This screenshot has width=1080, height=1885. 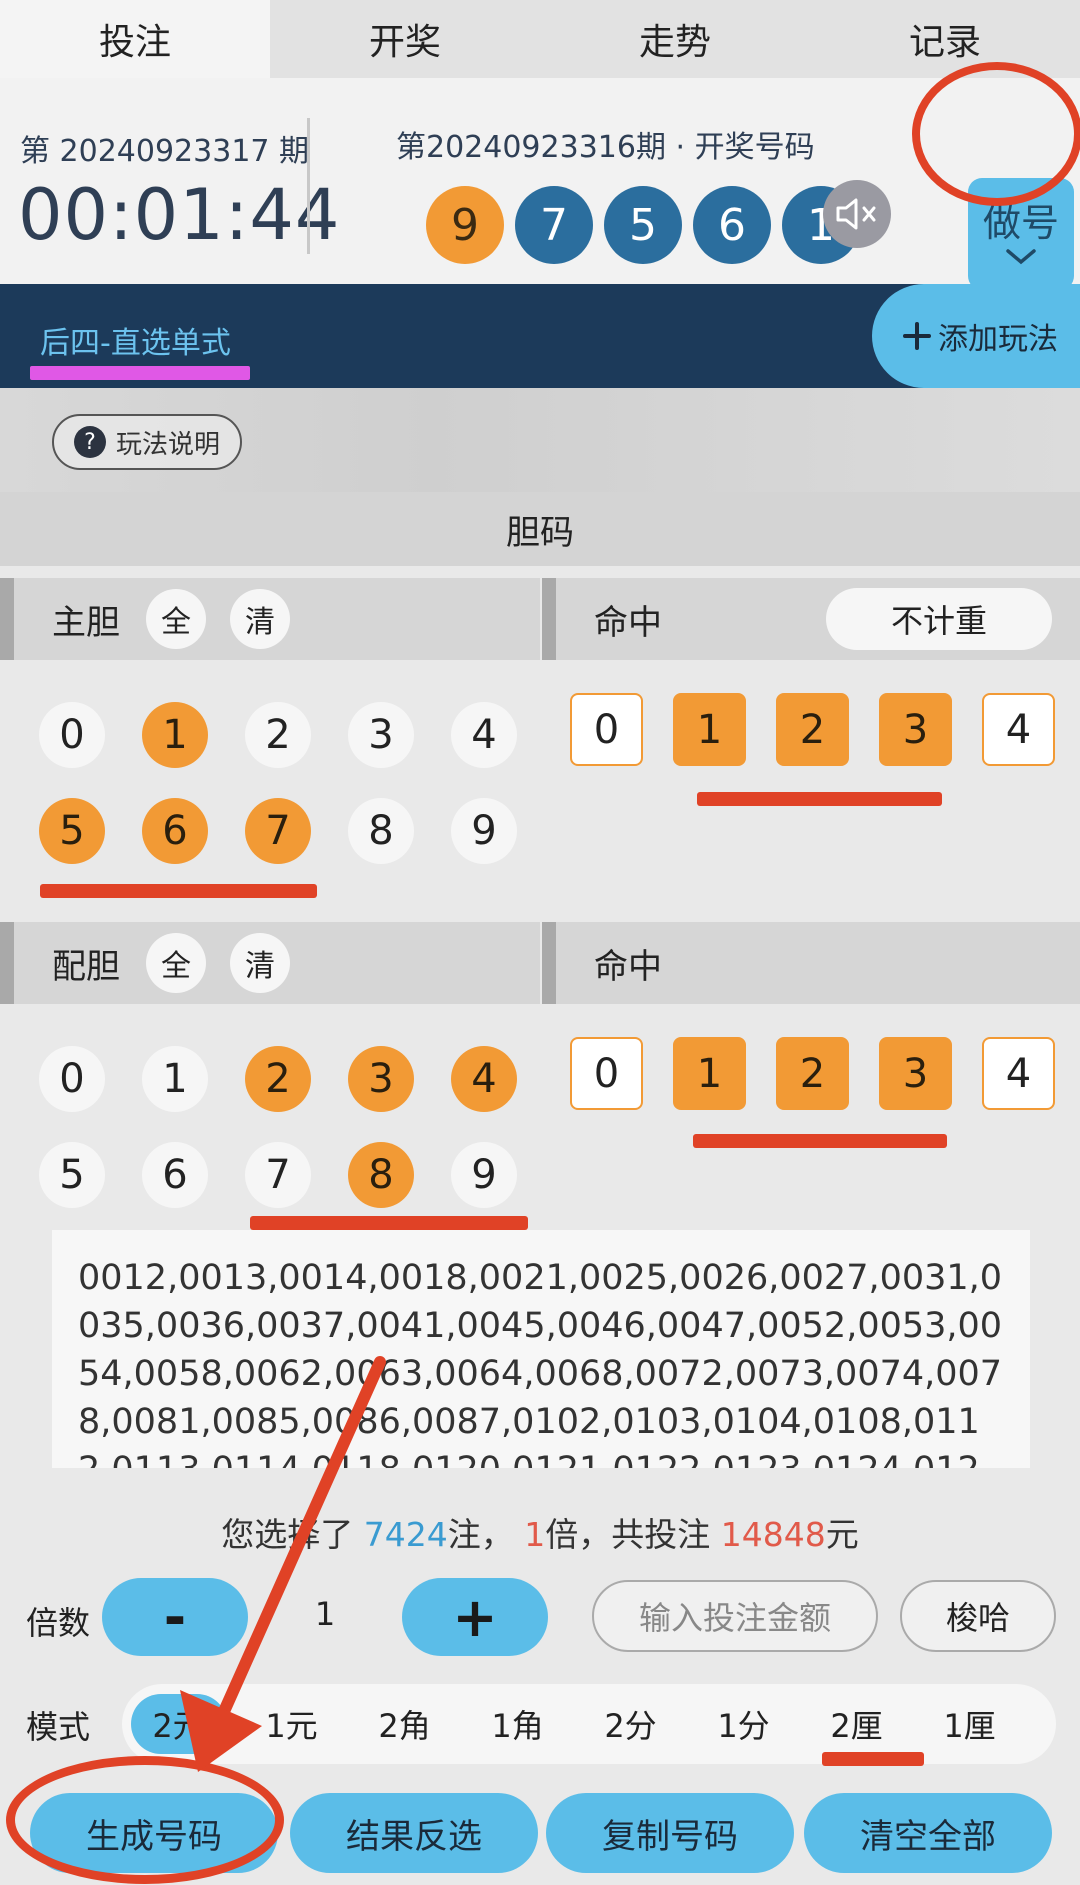 I want to click on mode-option-label: 1角, so click(x=517, y=1726).